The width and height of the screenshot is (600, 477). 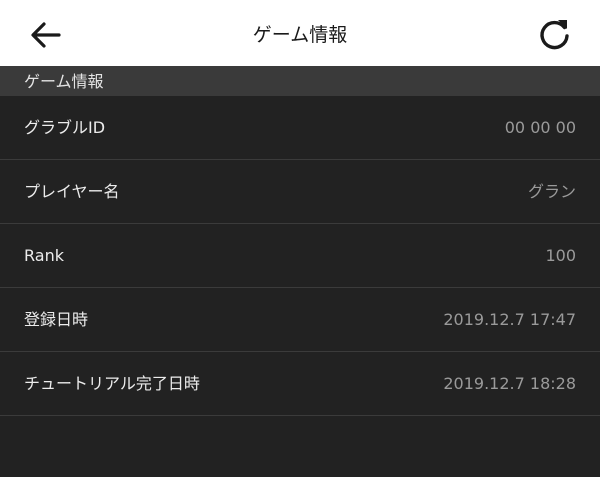 What do you see at coordinates (65, 127) in the screenshot?
I see `row-label: グラブルID` at bounding box center [65, 127].